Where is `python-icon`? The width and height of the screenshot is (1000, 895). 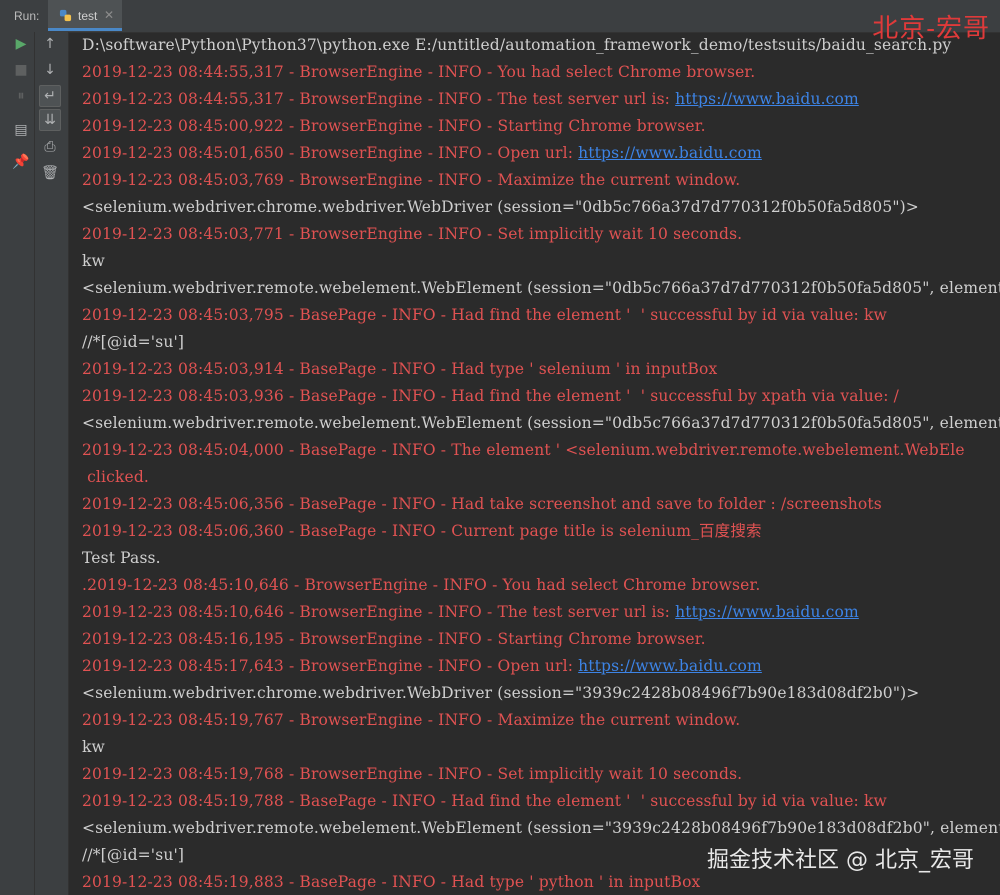 python-icon is located at coordinates (65, 15).